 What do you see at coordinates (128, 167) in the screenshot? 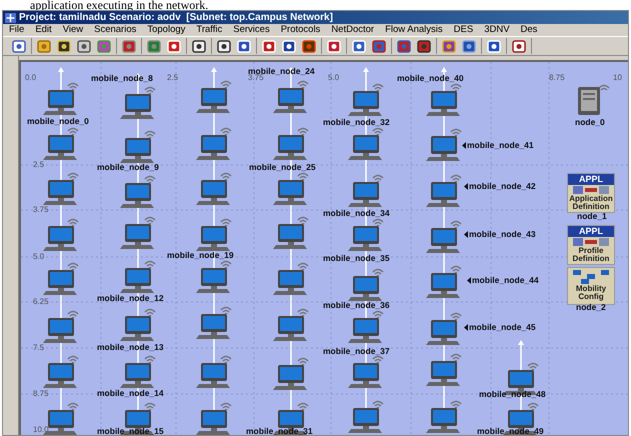
I see `node-label: mobile_node_9` at bounding box center [128, 167].